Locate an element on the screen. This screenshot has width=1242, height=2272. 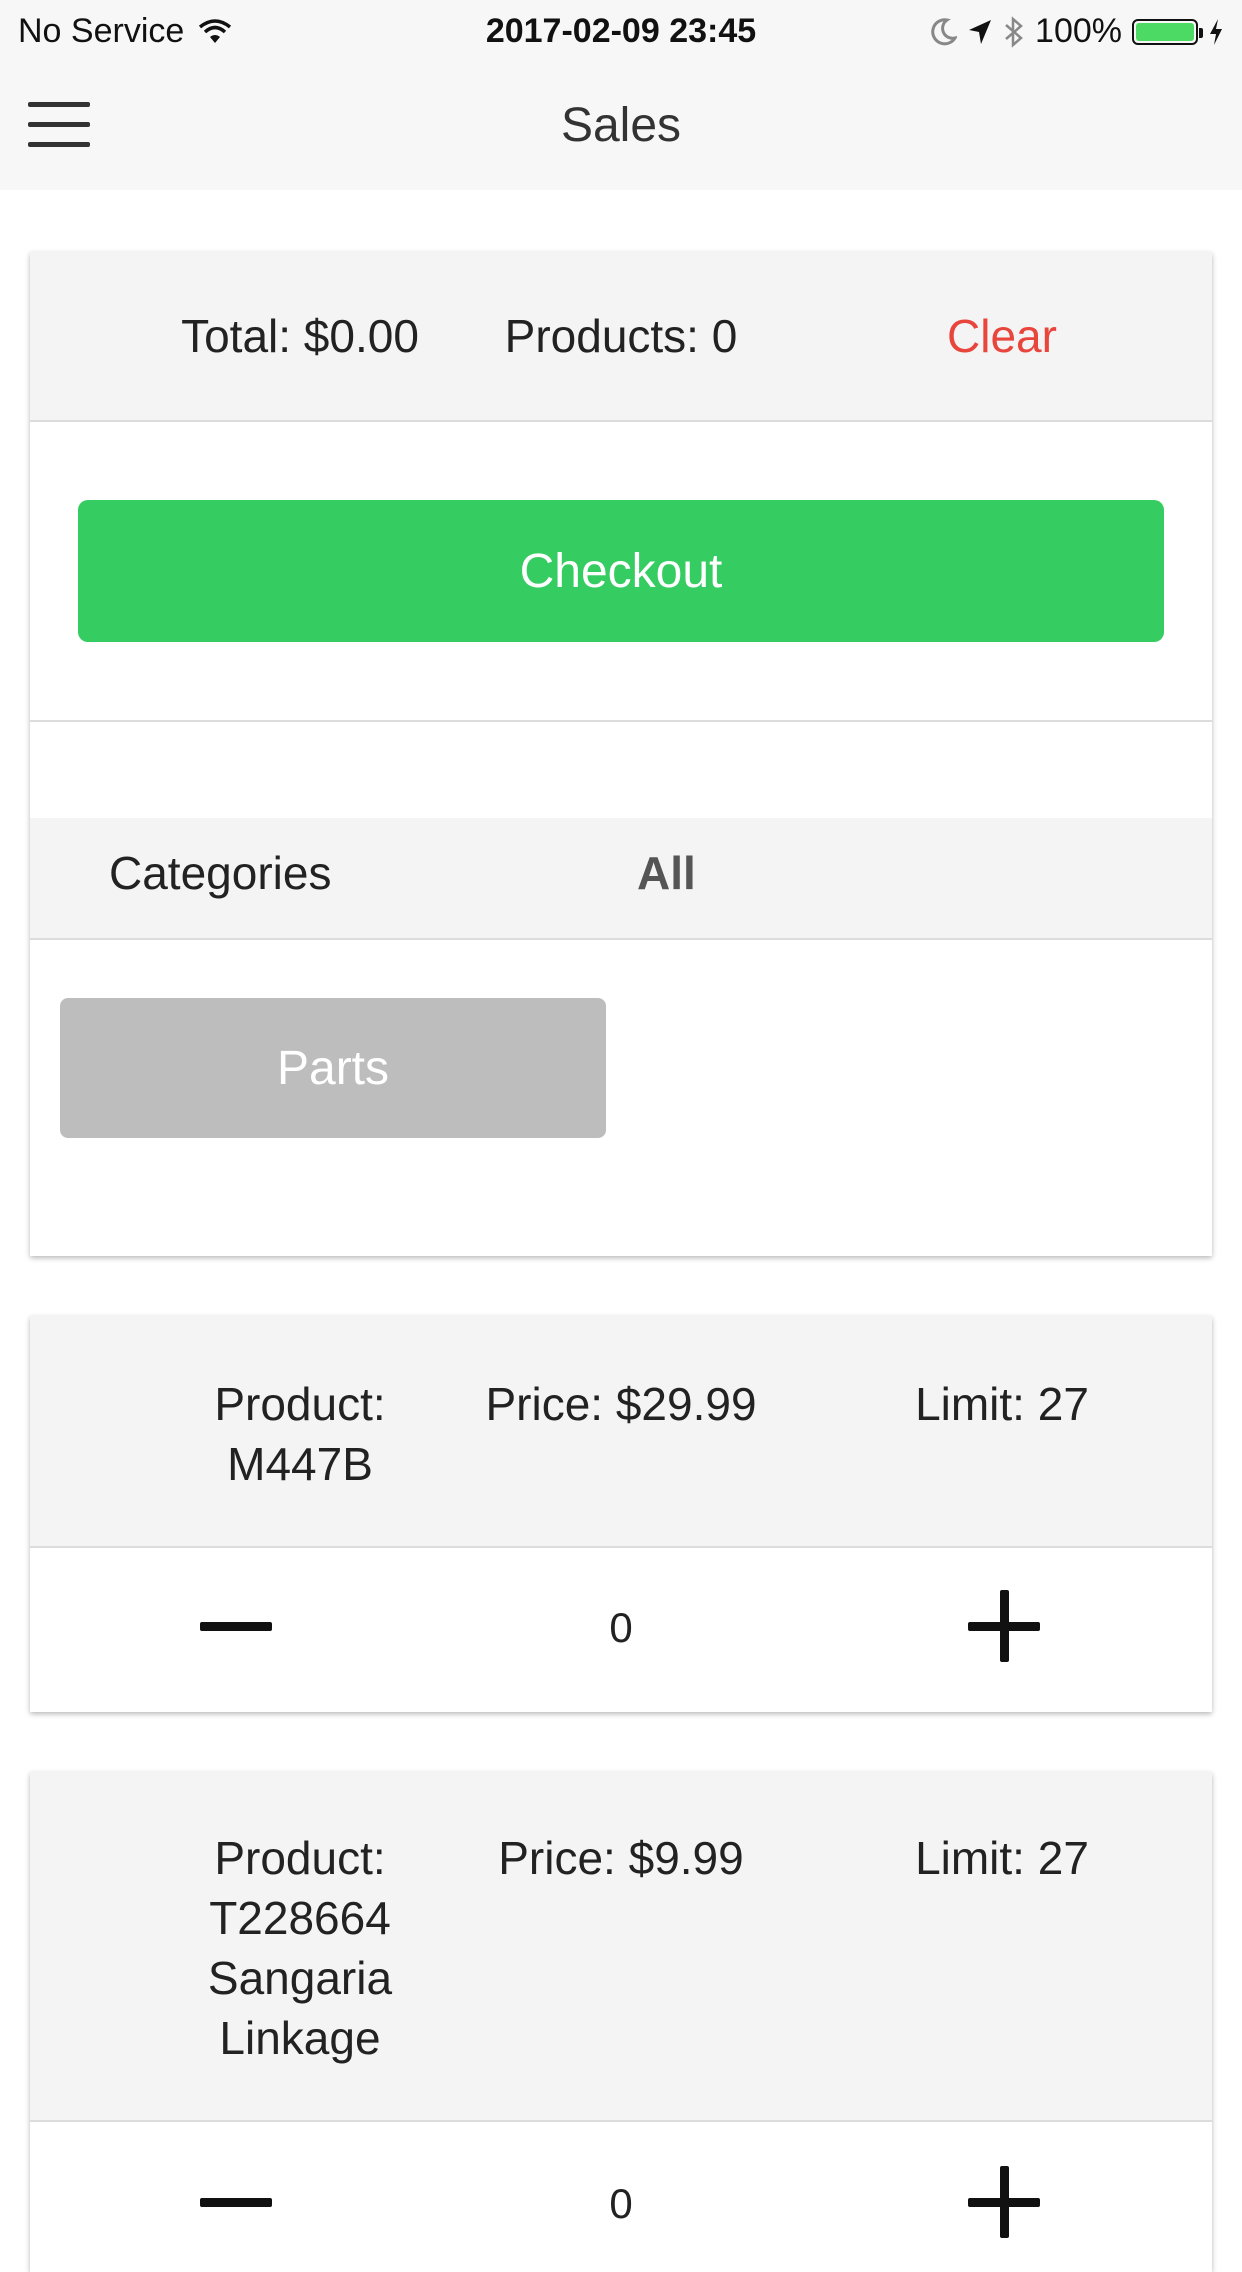
section-divider is located at coordinates (621, 721).